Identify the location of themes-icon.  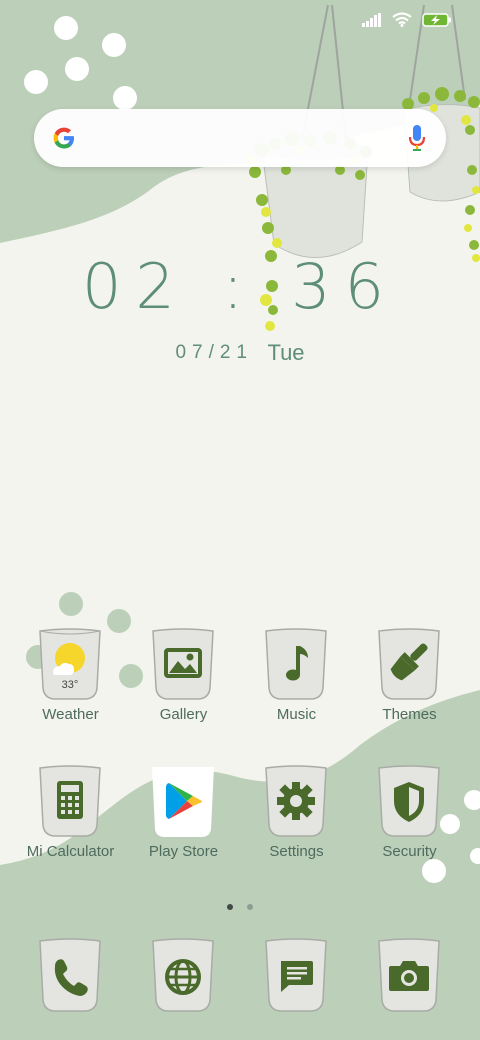
(409, 664).